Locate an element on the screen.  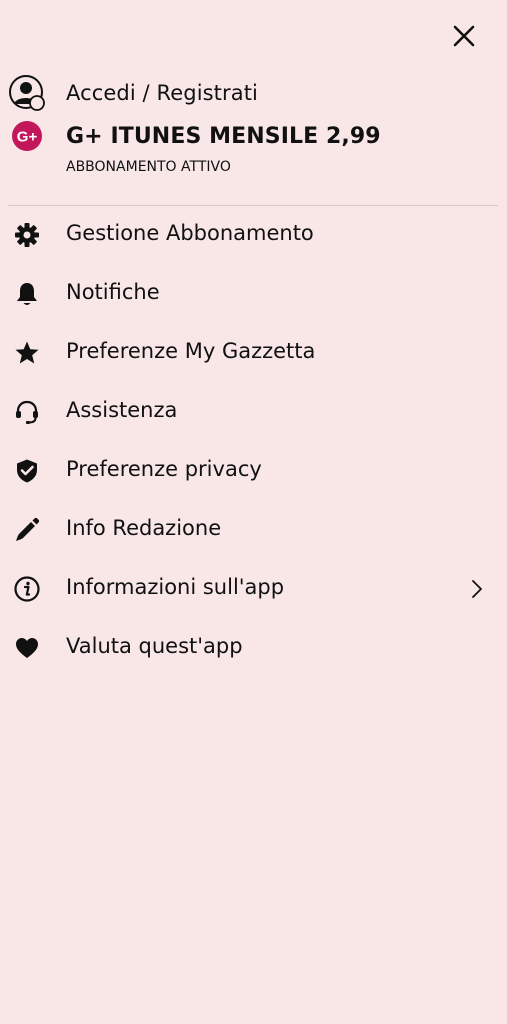
menu-item-label: Preferenze privacy is located at coordinates (164, 469).